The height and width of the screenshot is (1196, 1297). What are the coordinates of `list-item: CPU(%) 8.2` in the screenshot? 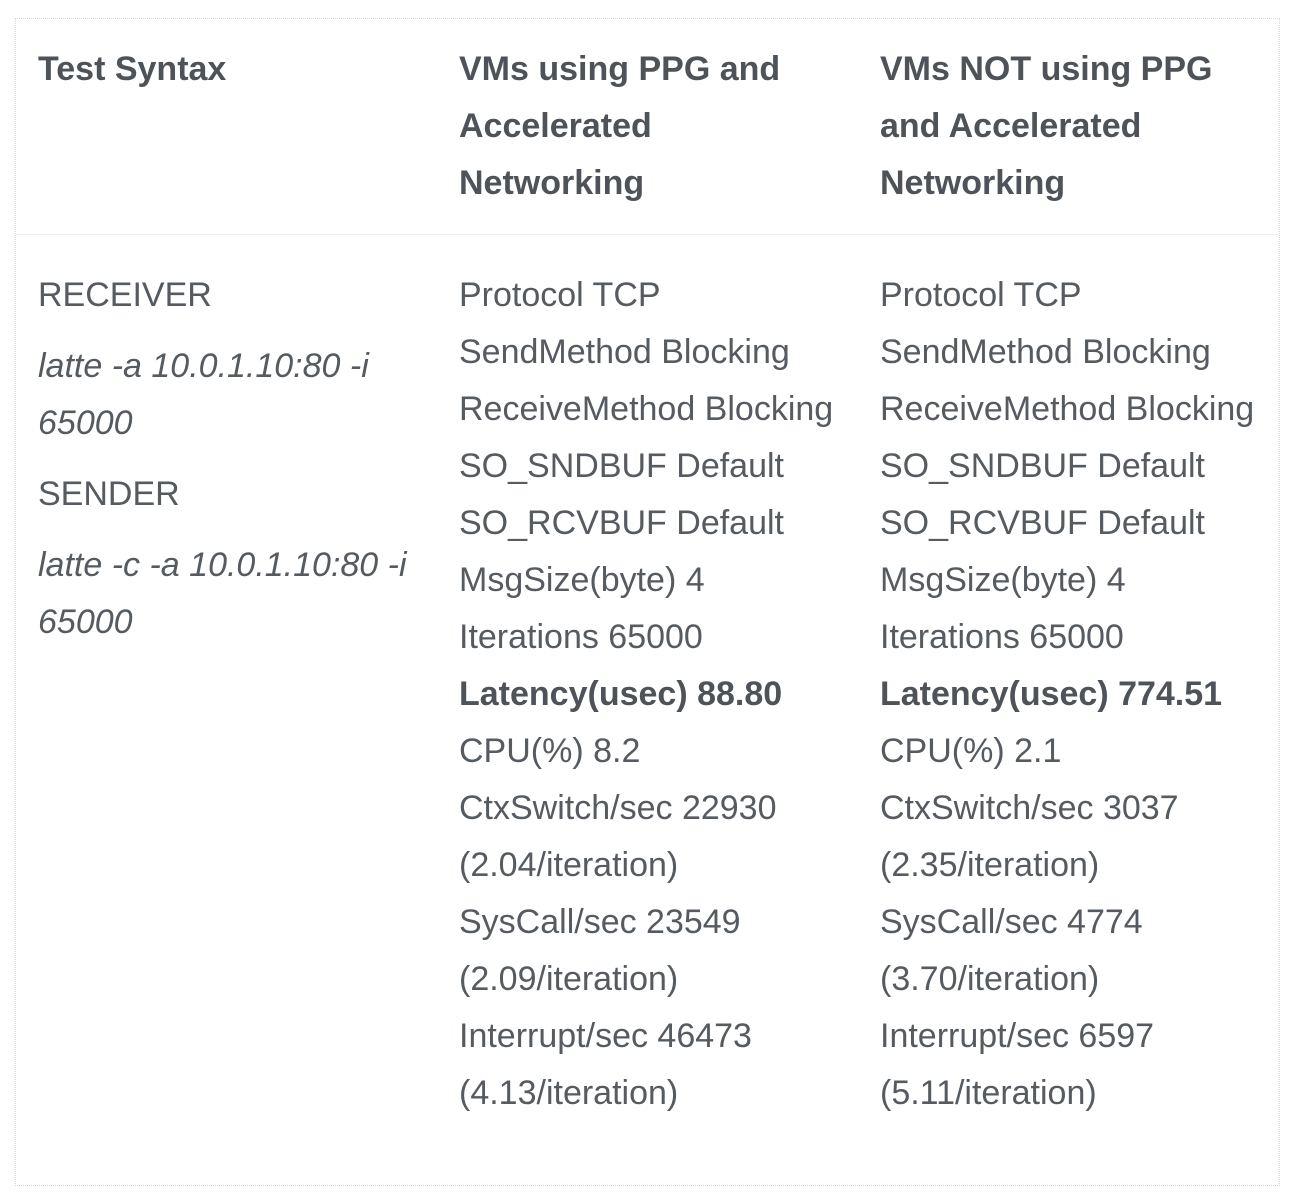 It's located at (550, 751).